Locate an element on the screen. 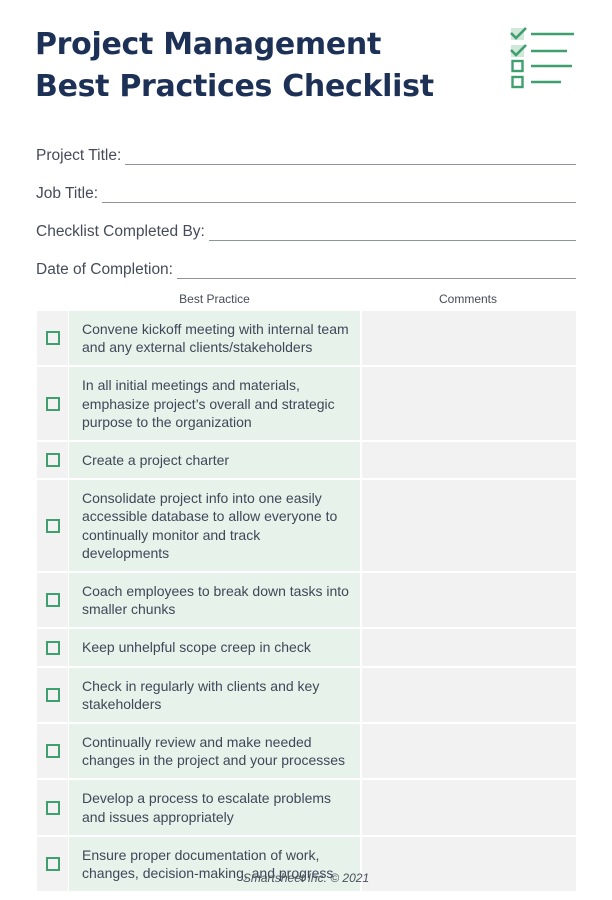 The height and width of the screenshot is (900, 612). project-title-input is located at coordinates (350, 156).